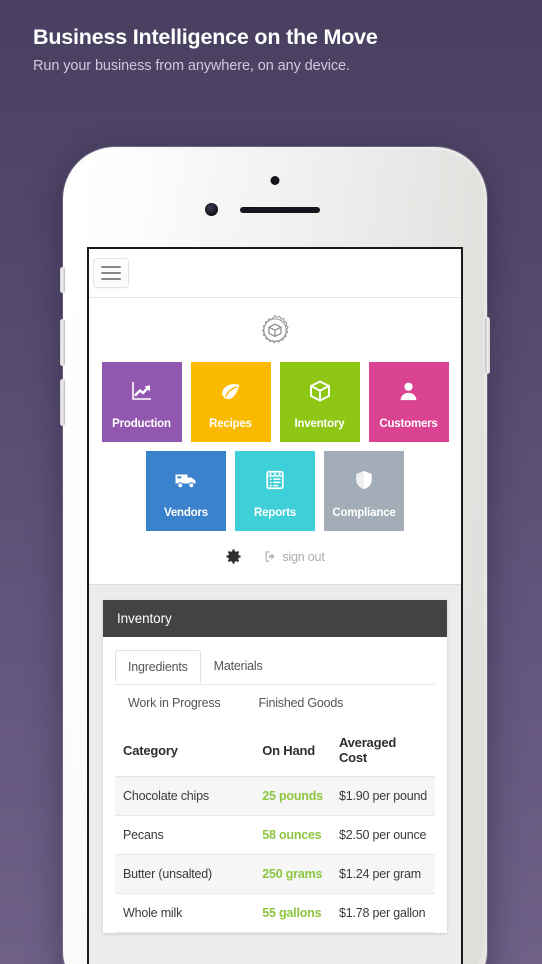 This screenshot has height=964, width=542. What do you see at coordinates (364, 480) in the screenshot?
I see `shield-icon` at bounding box center [364, 480].